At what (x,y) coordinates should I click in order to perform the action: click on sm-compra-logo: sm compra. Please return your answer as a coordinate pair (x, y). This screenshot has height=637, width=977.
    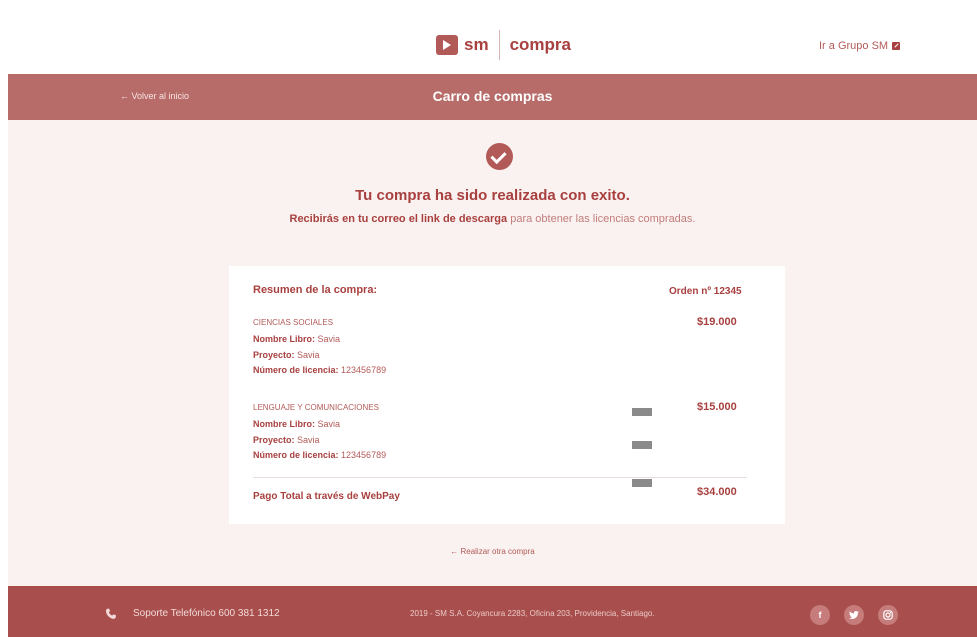
    Looking at the image, I should click on (503, 45).